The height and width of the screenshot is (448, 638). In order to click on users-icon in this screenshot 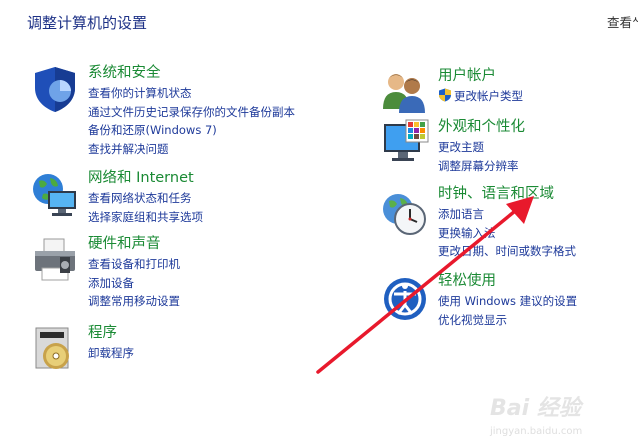, I will do `click(405, 92)`.